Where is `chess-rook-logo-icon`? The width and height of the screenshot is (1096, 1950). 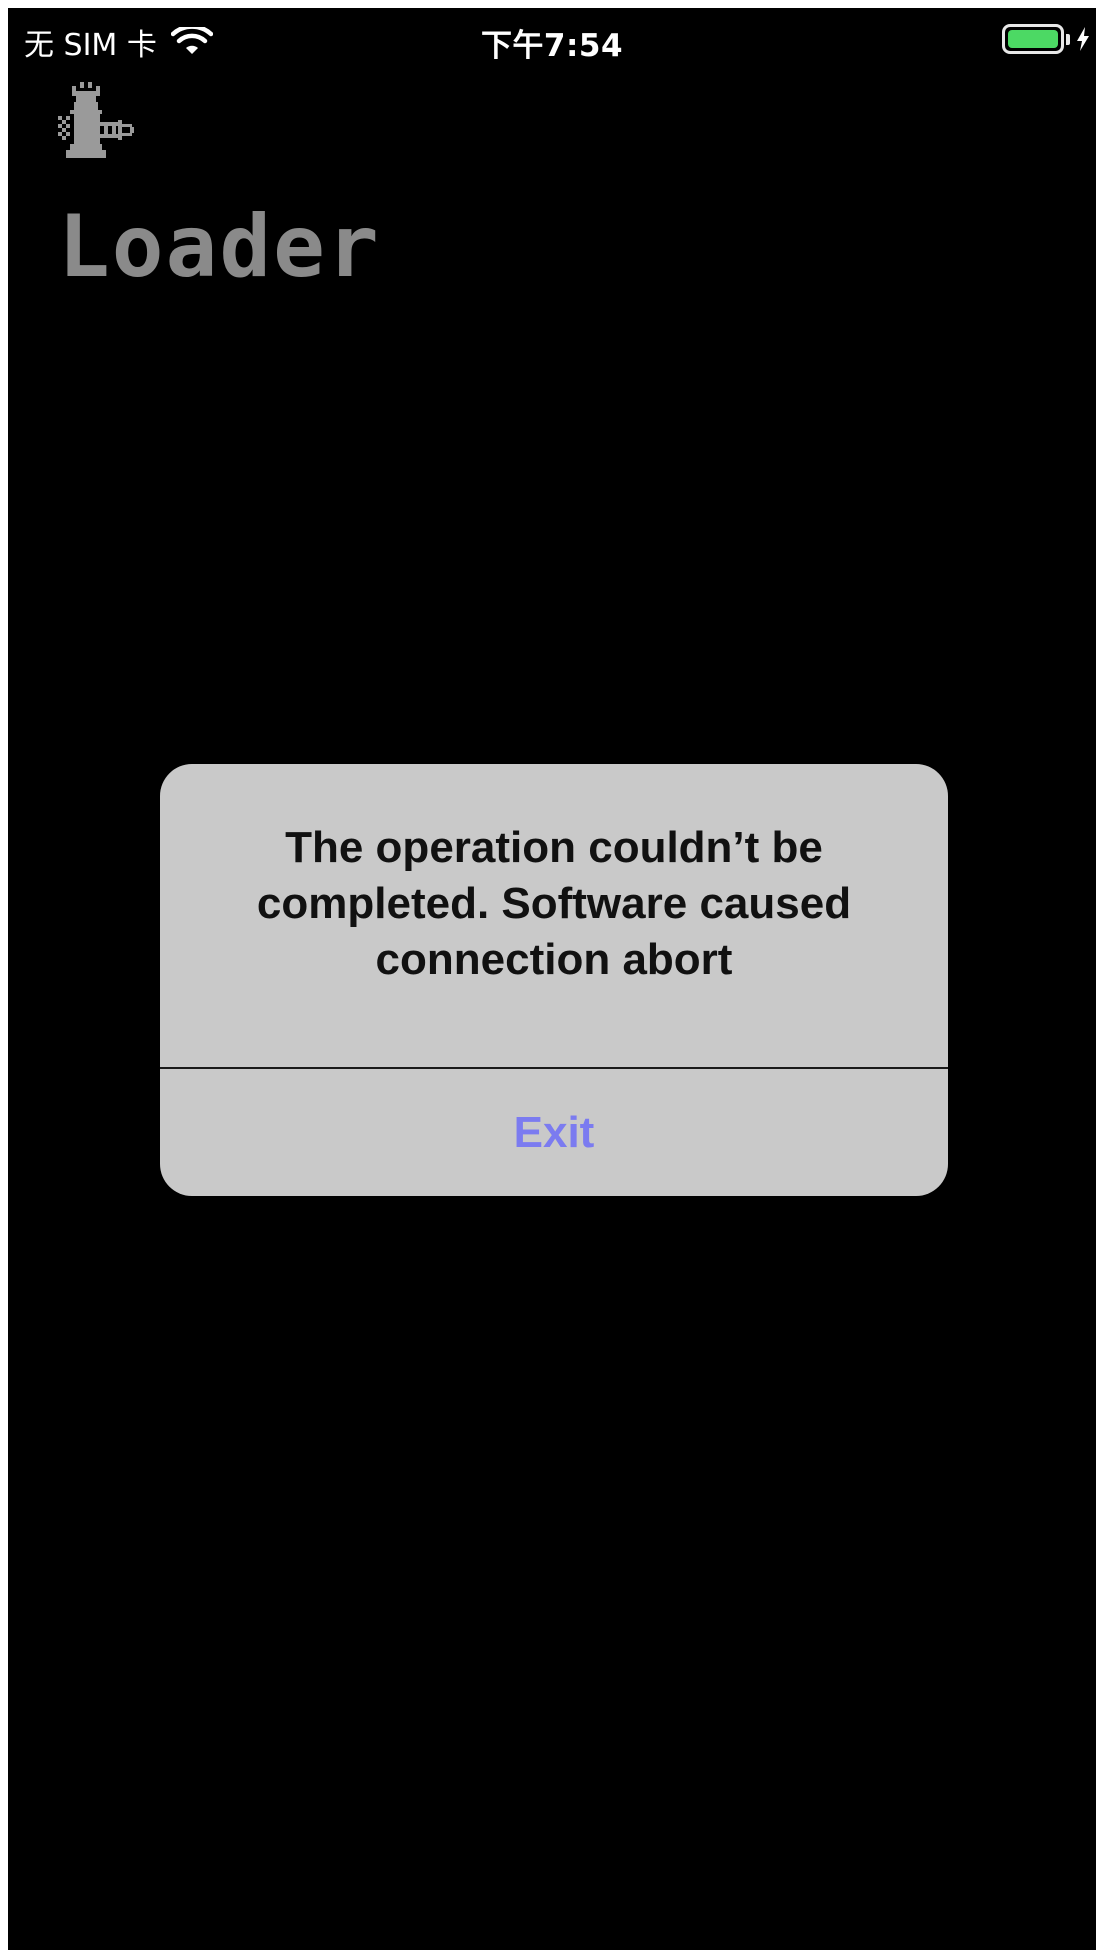 chess-rook-logo-icon is located at coordinates (96, 120).